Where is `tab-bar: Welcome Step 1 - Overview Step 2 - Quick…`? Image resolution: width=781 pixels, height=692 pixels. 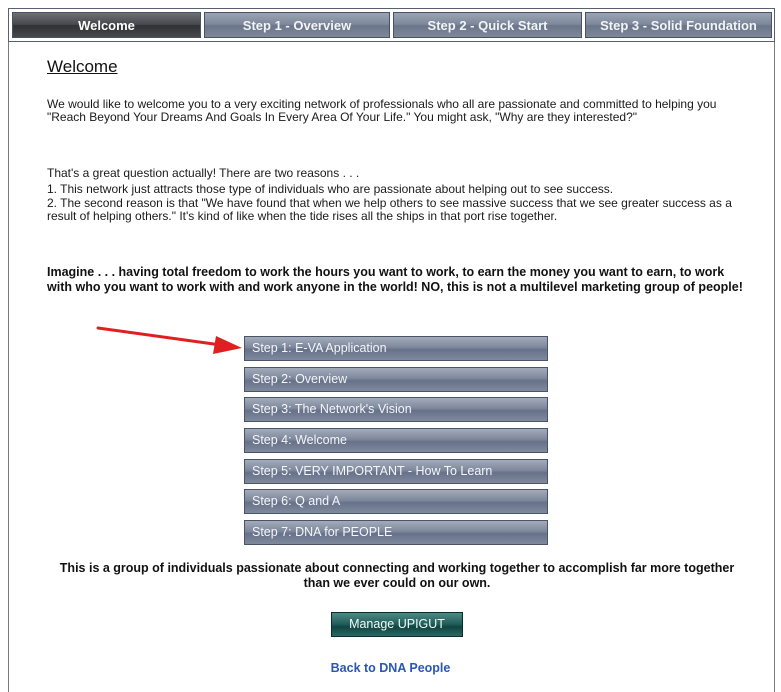
tab-bar: Welcome Step 1 - Overview Step 2 - Quick… is located at coordinates (391, 25).